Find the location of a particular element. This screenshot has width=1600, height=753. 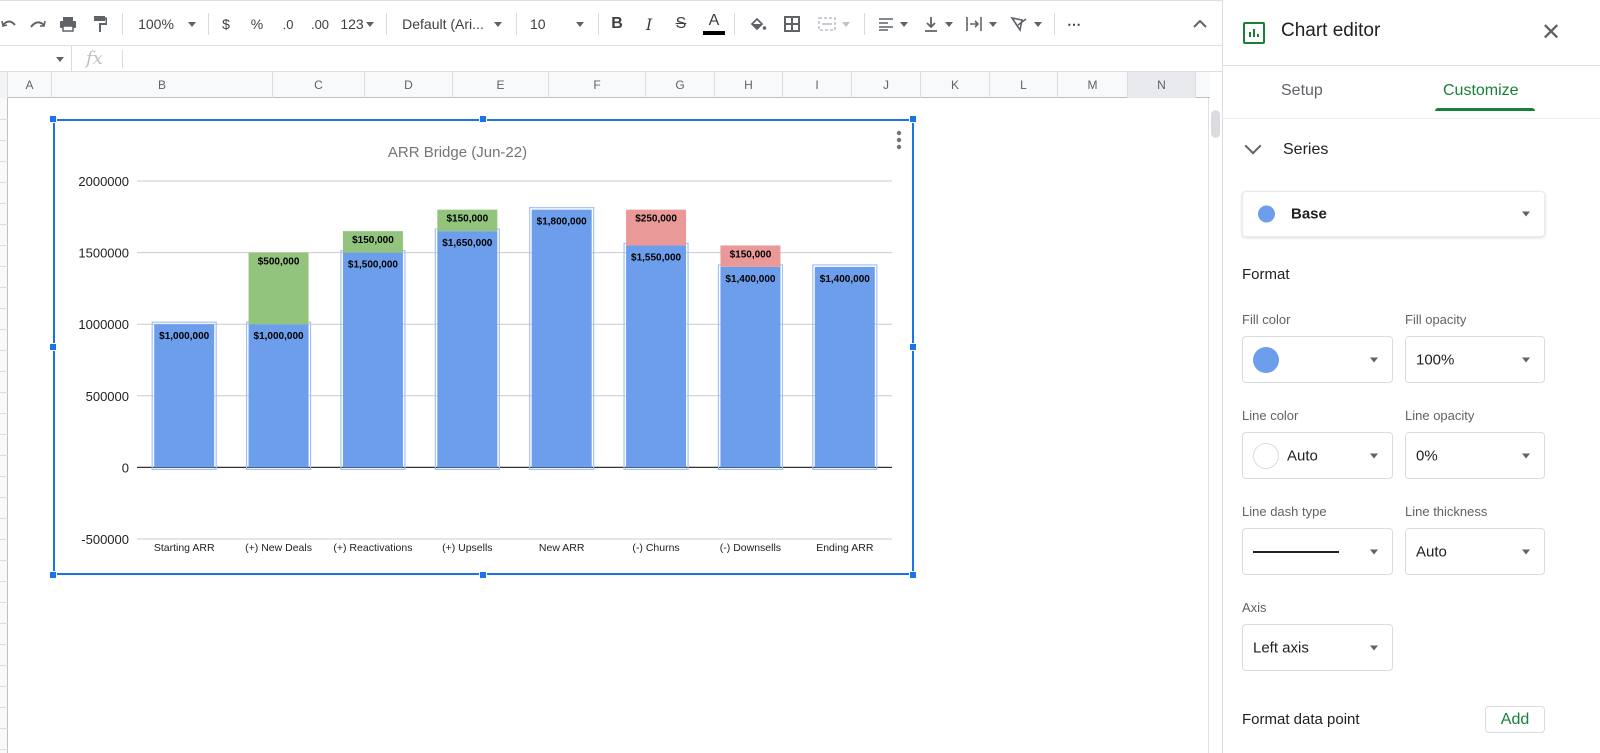

vertical-scrollbar is located at coordinates (1214, 425).